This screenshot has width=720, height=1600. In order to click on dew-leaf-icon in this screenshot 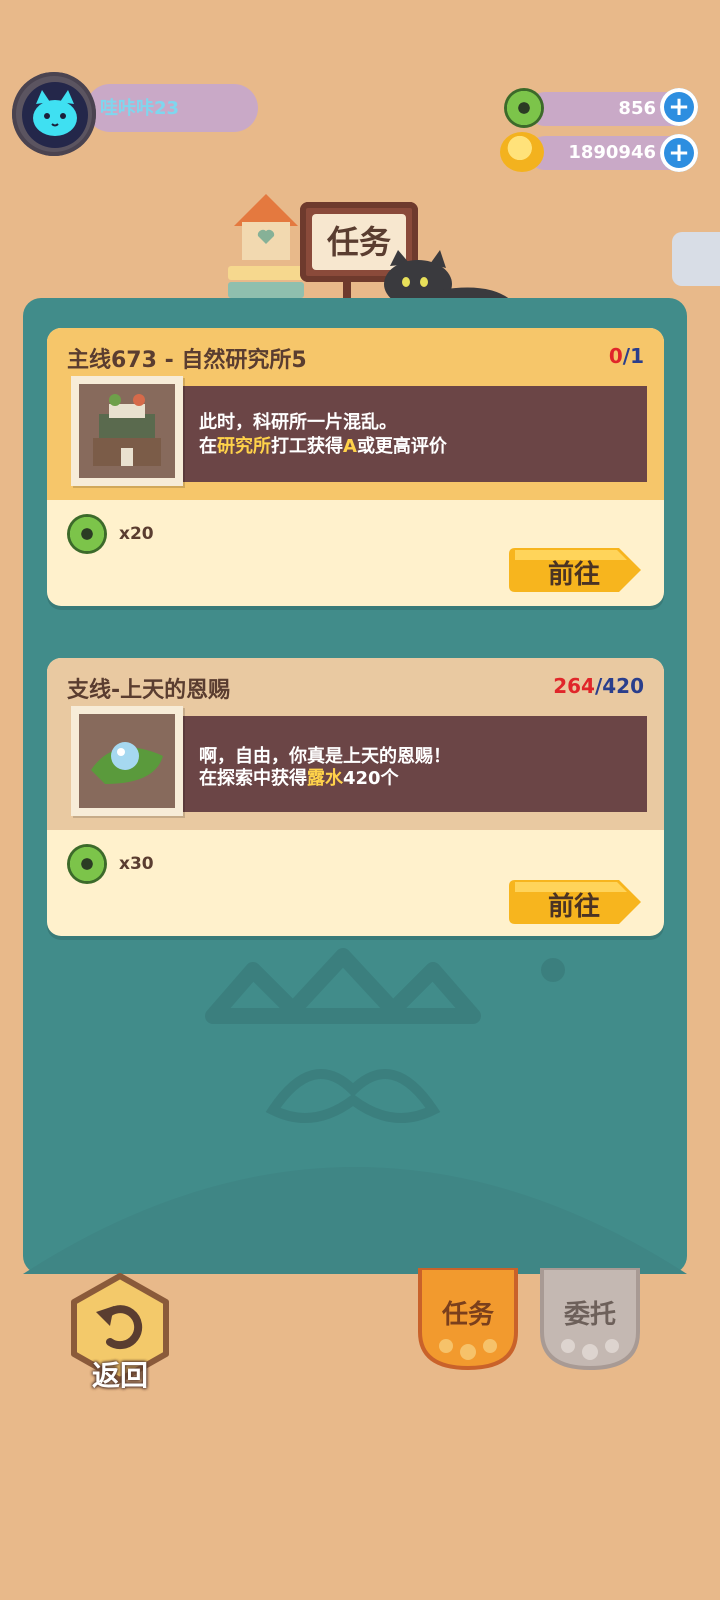, I will do `click(127, 763)`.